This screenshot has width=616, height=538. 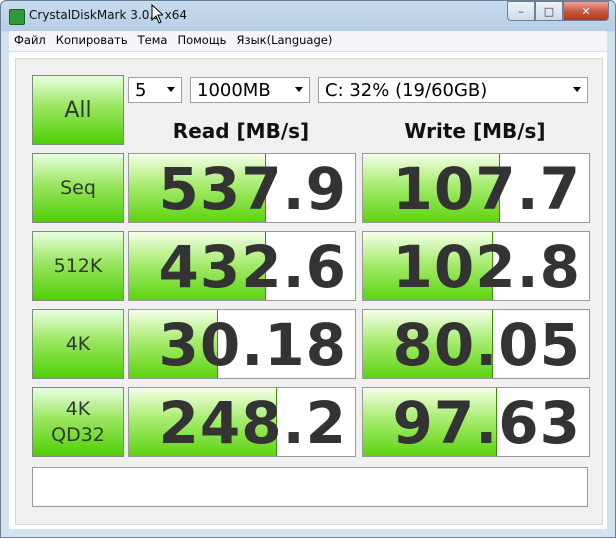 What do you see at coordinates (252, 267) in the screenshot?
I see `read-value: 432.6` at bounding box center [252, 267].